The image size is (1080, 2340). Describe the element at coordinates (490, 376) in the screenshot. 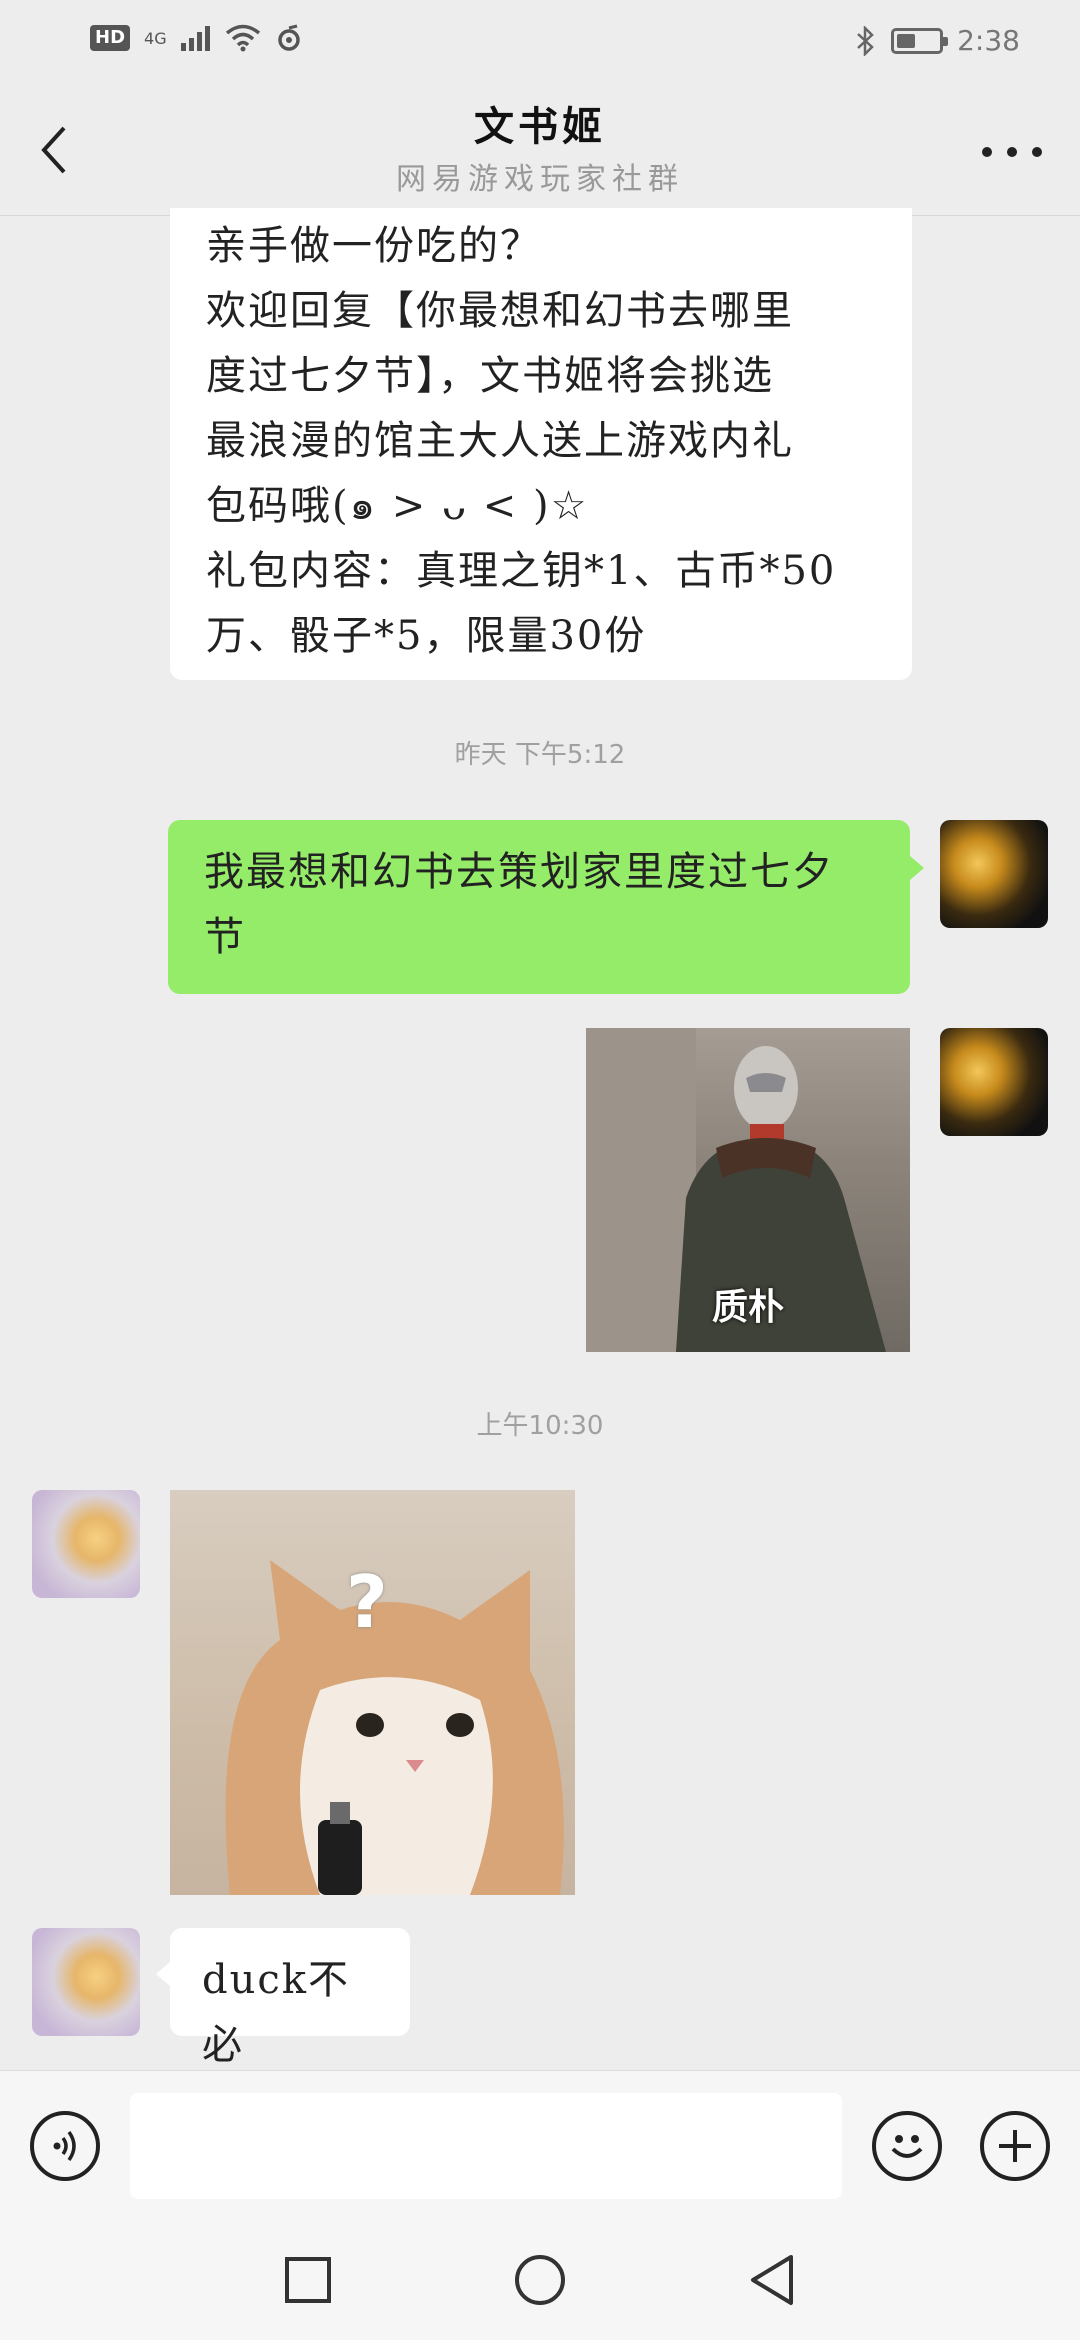

I see `message-line: 度过七夕节】，文书姬将会挑选` at that location.